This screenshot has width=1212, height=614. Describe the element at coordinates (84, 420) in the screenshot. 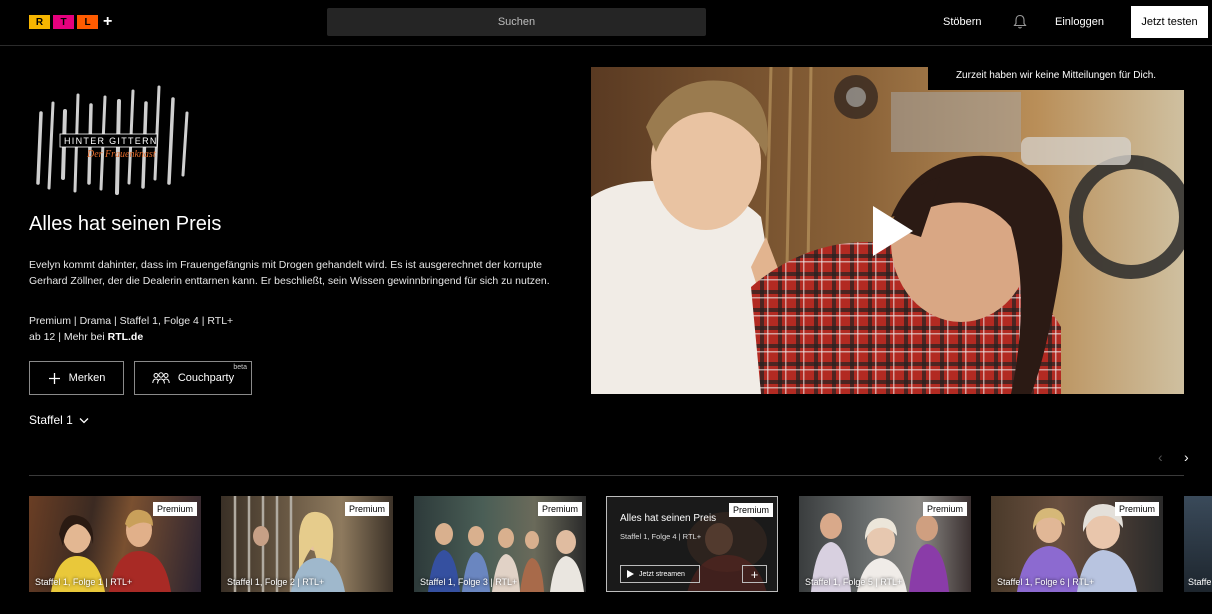

I see `chevron-down-icon` at that location.